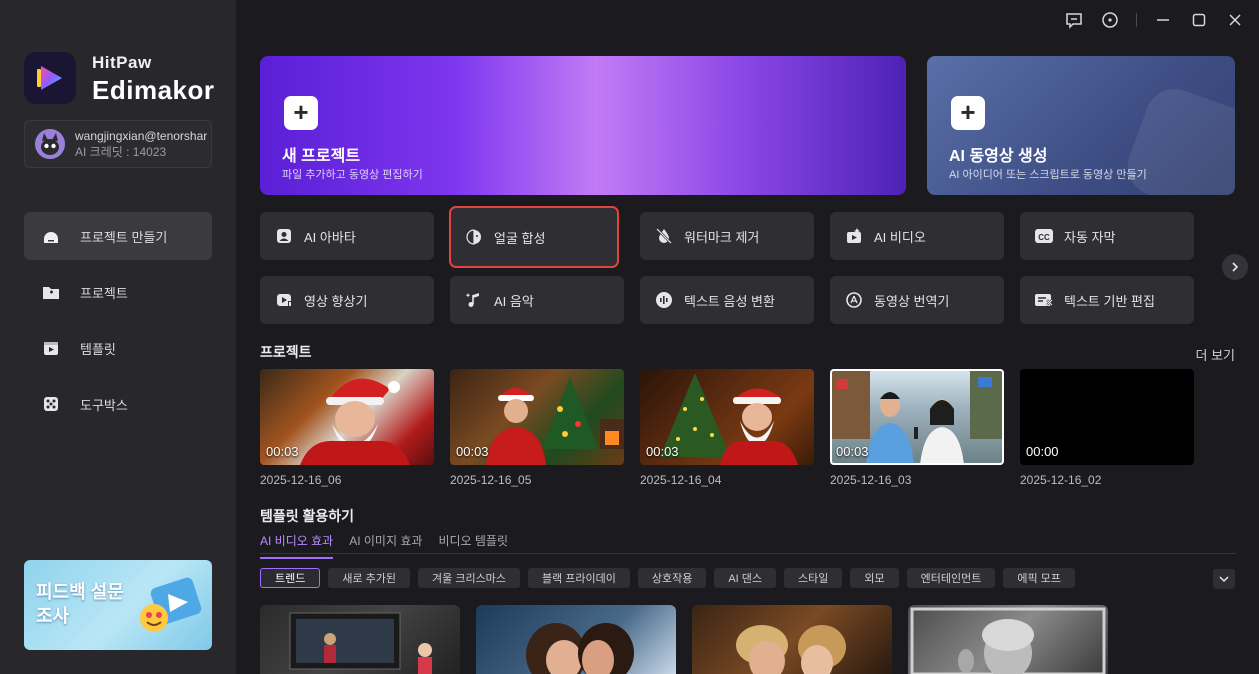 This screenshot has height=674, width=1259. I want to click on enhance-icon, so click(284, 300).